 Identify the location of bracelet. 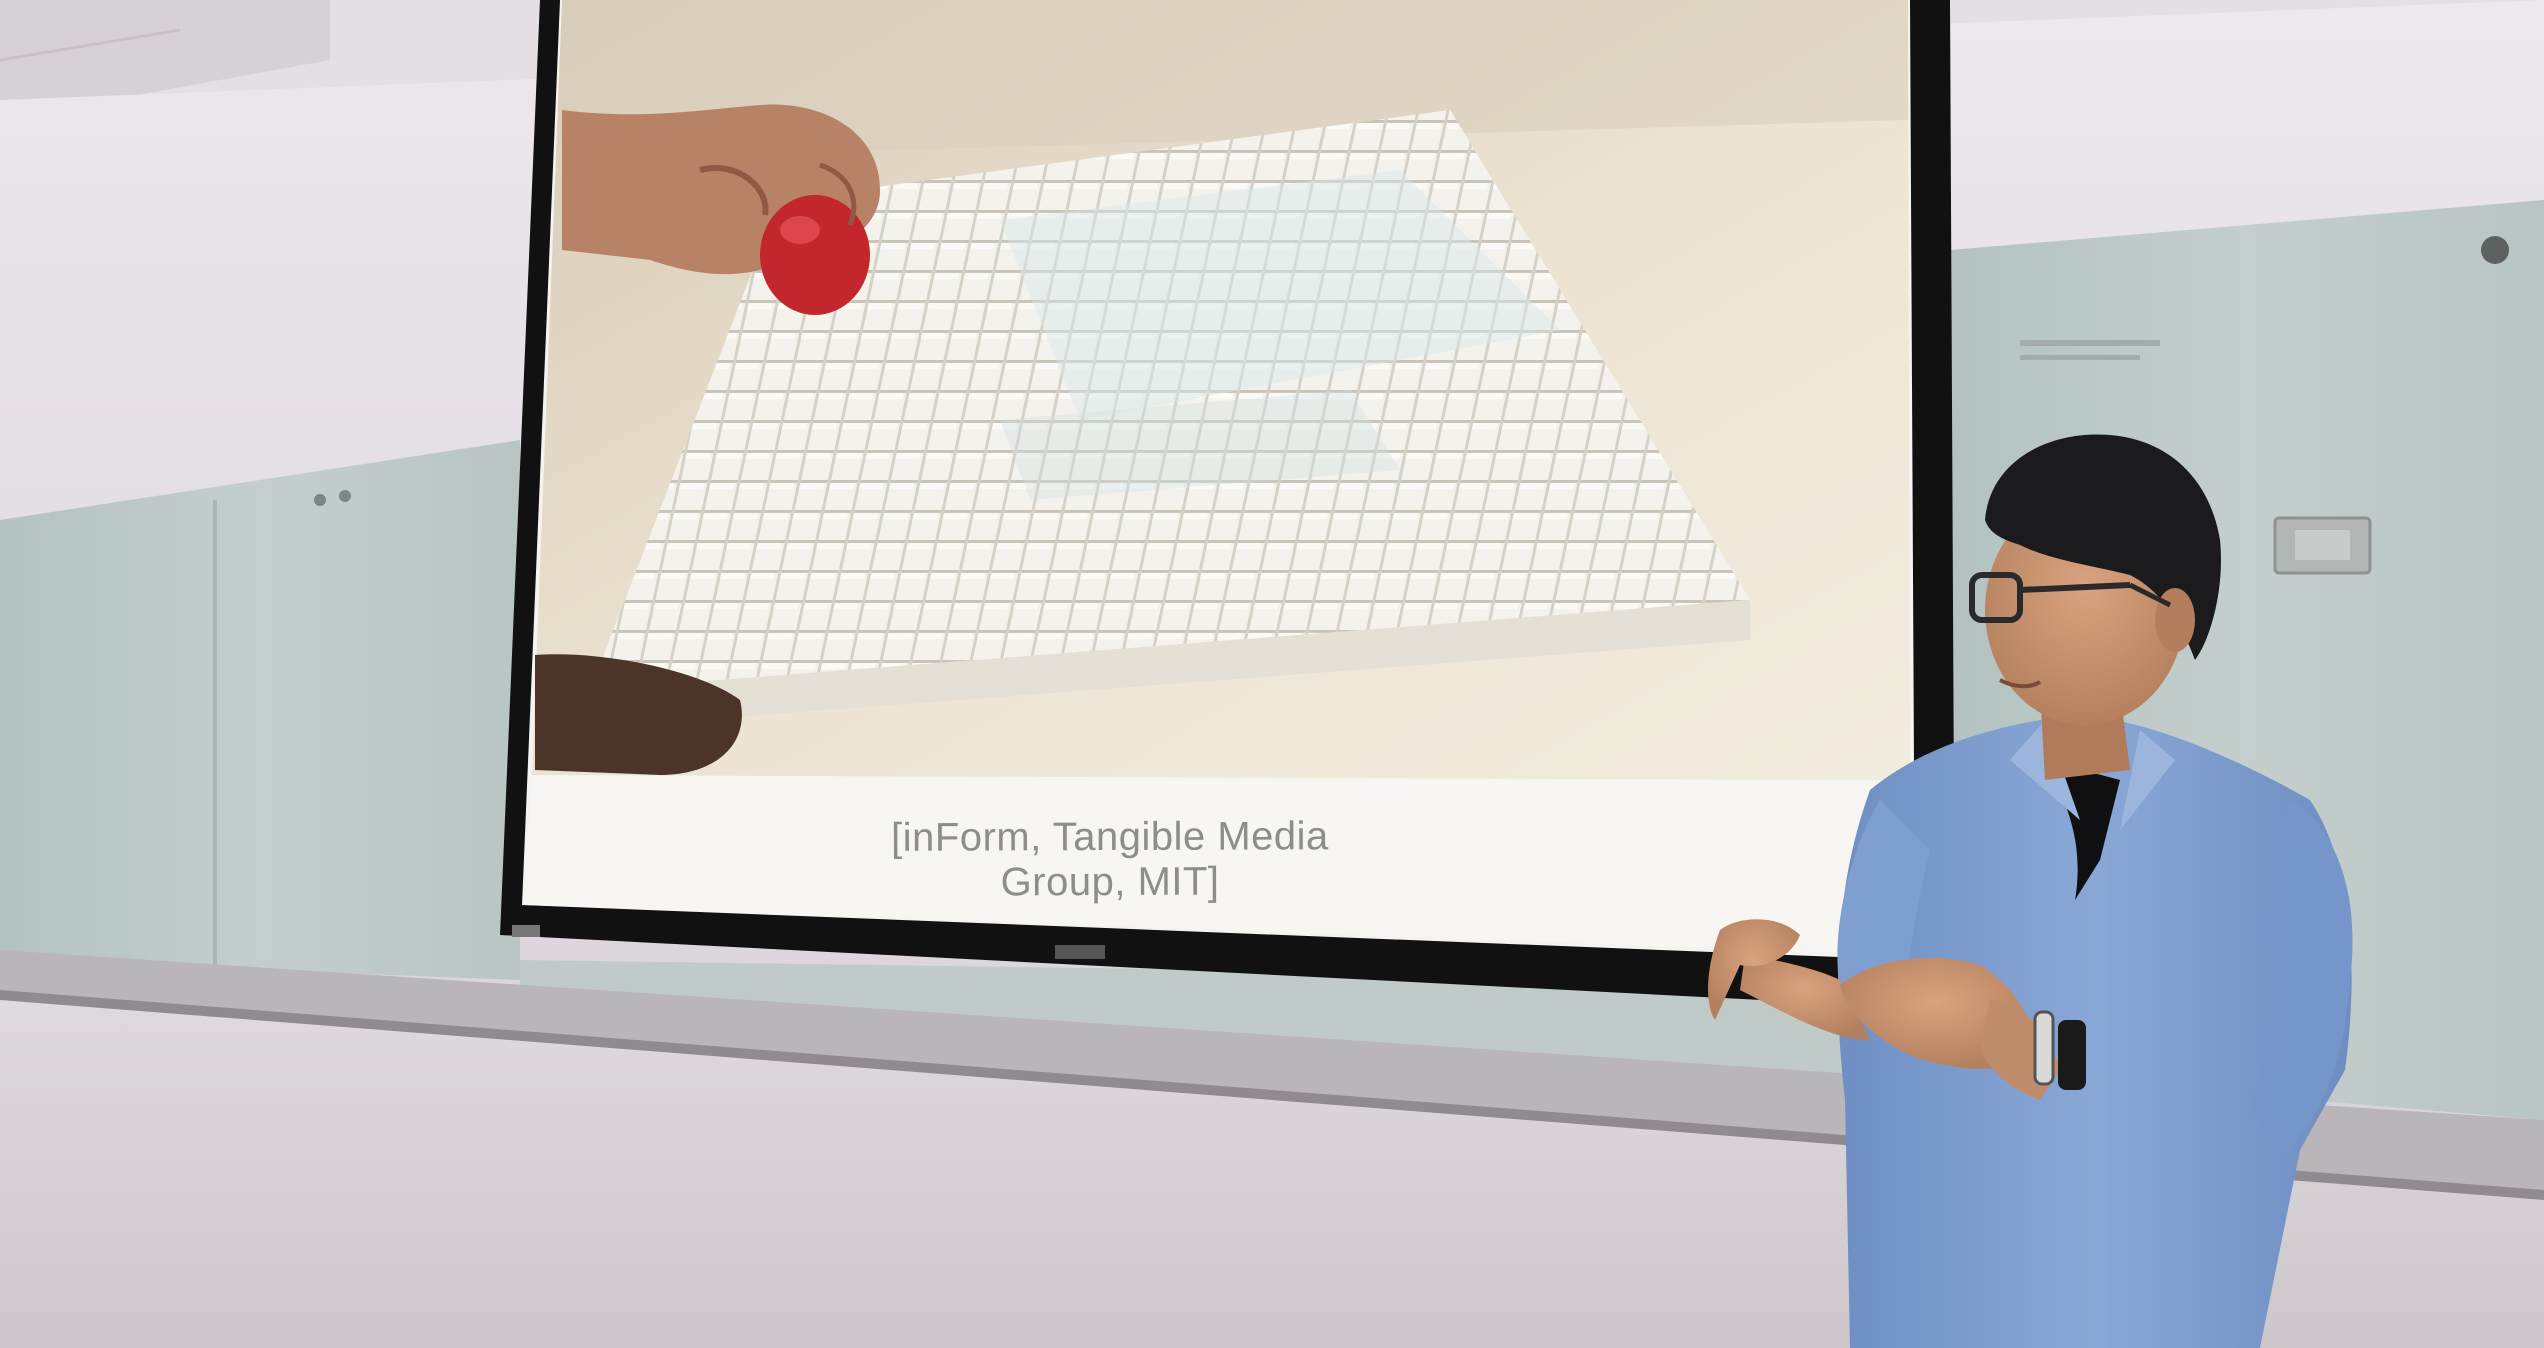
(2044, 1048).